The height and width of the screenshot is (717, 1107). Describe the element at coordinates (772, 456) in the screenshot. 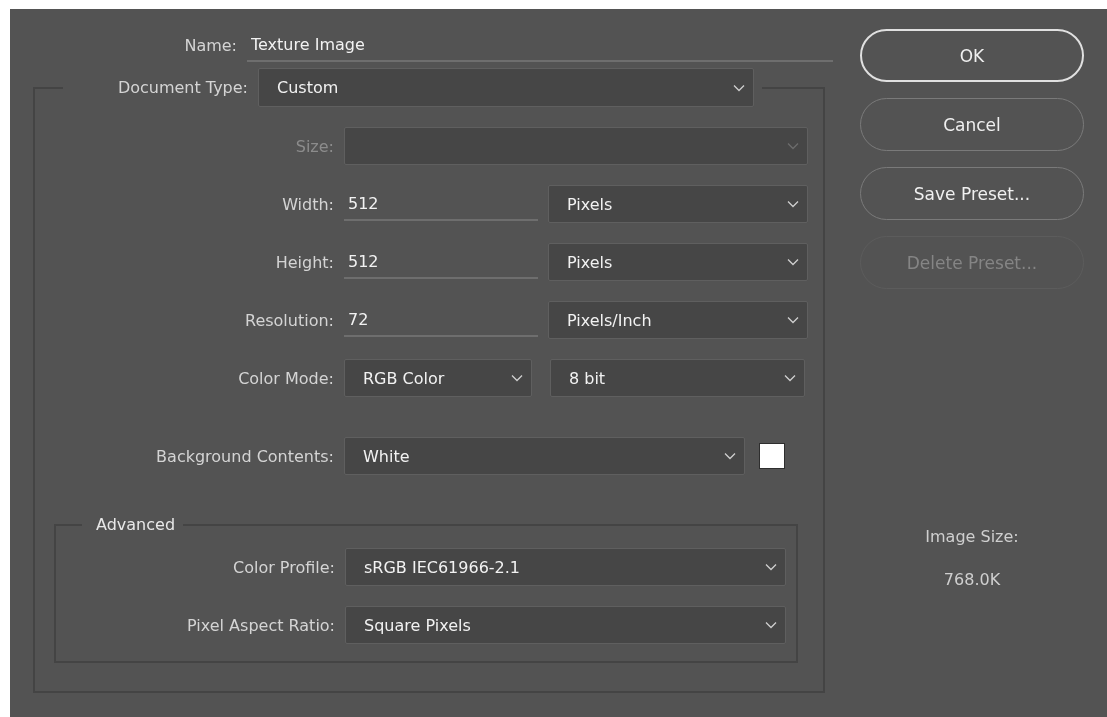

I see `color-swatch` at that location.